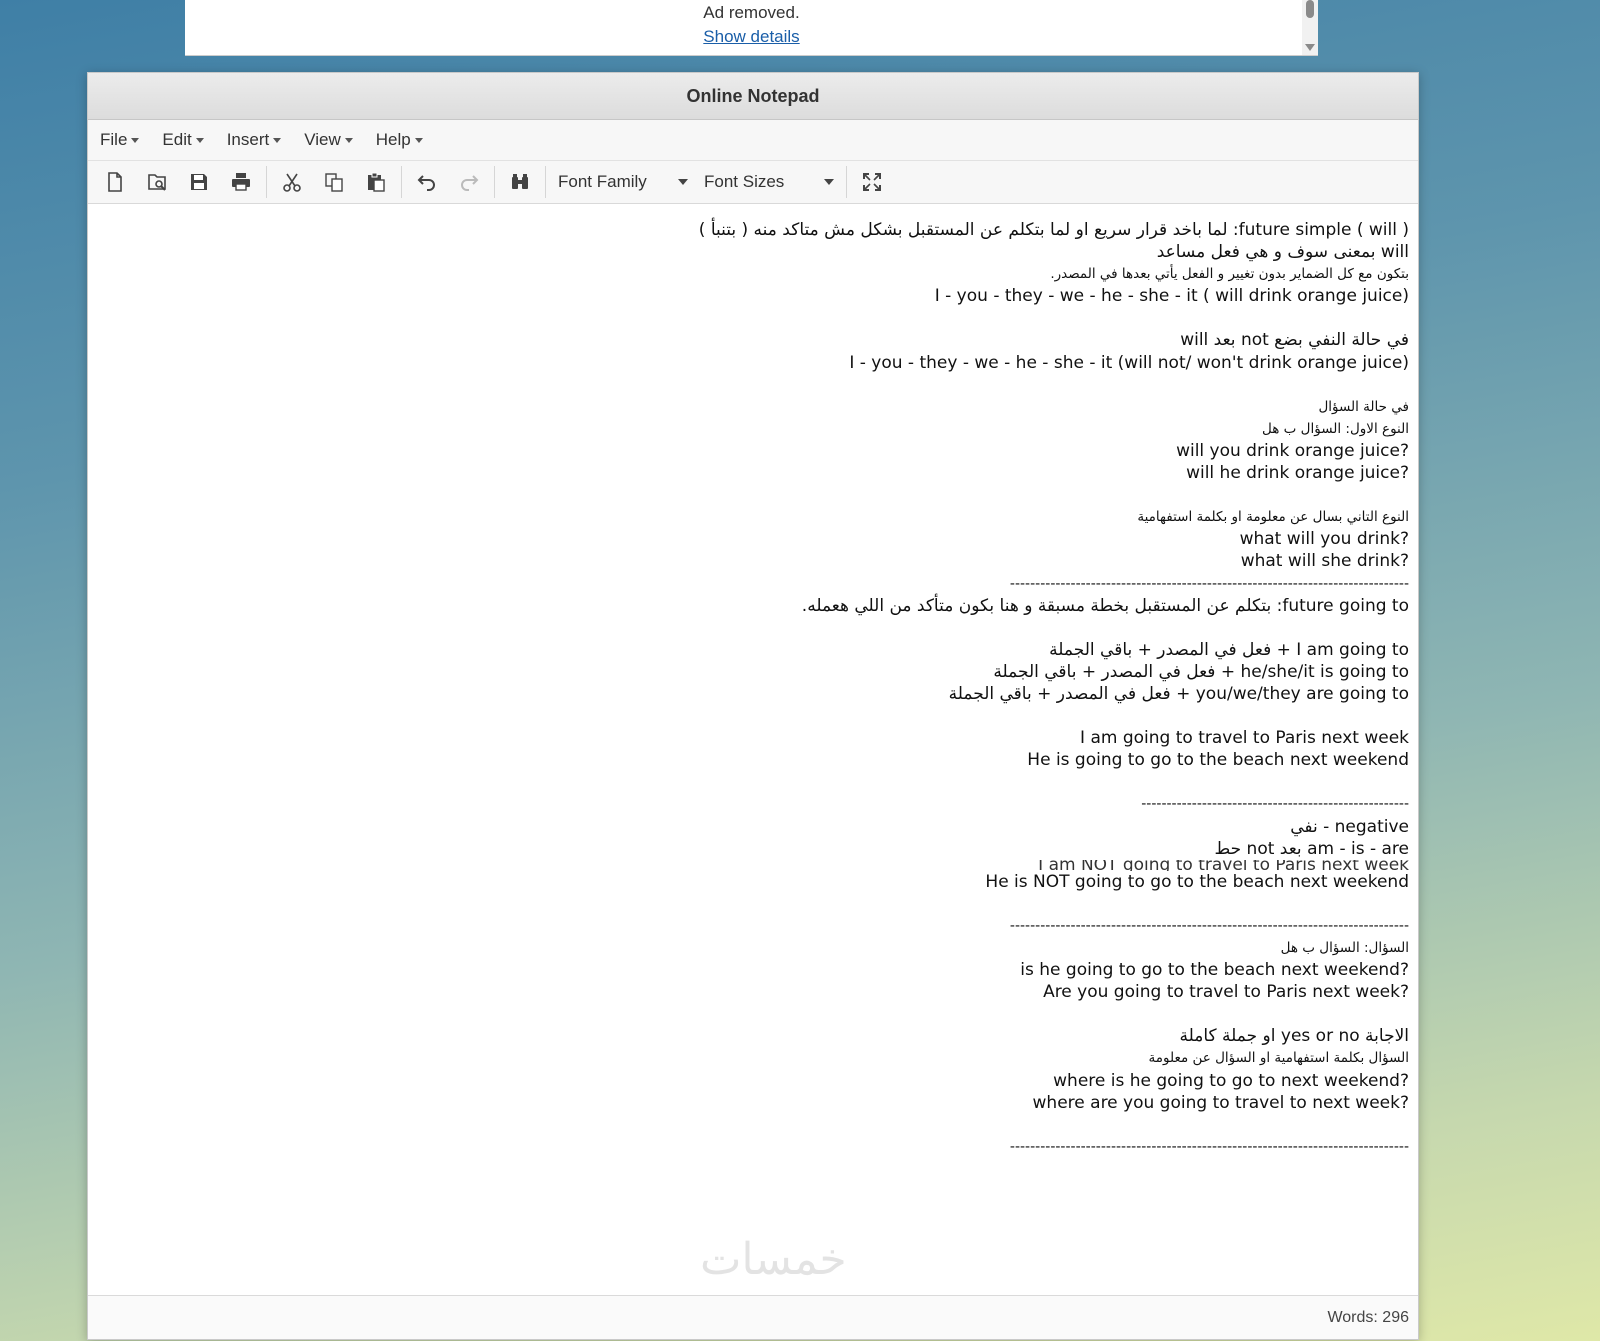  What do you see at coordinates (1282, 252) in the screenshot?
I see `text-line: will بمعنى سوف و هي فعل مساعد` at bounding box center [1282, 252].